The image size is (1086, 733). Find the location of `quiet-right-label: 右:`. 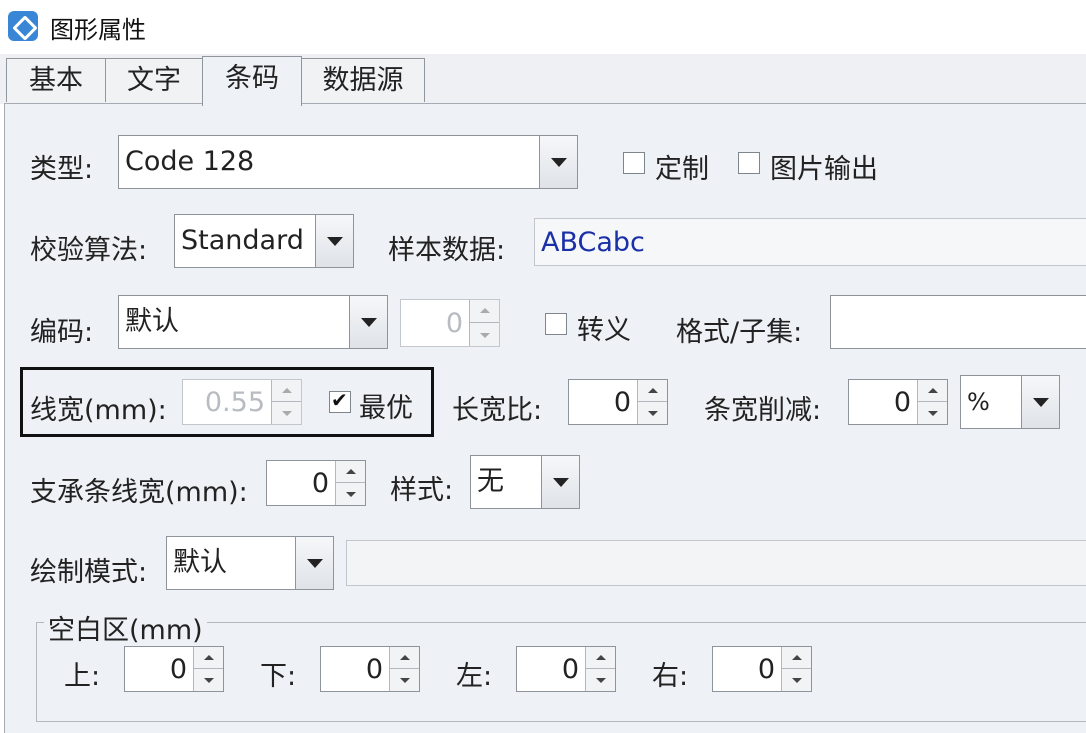

quiet-right-label: 右: is located at coordinates (670, 676).